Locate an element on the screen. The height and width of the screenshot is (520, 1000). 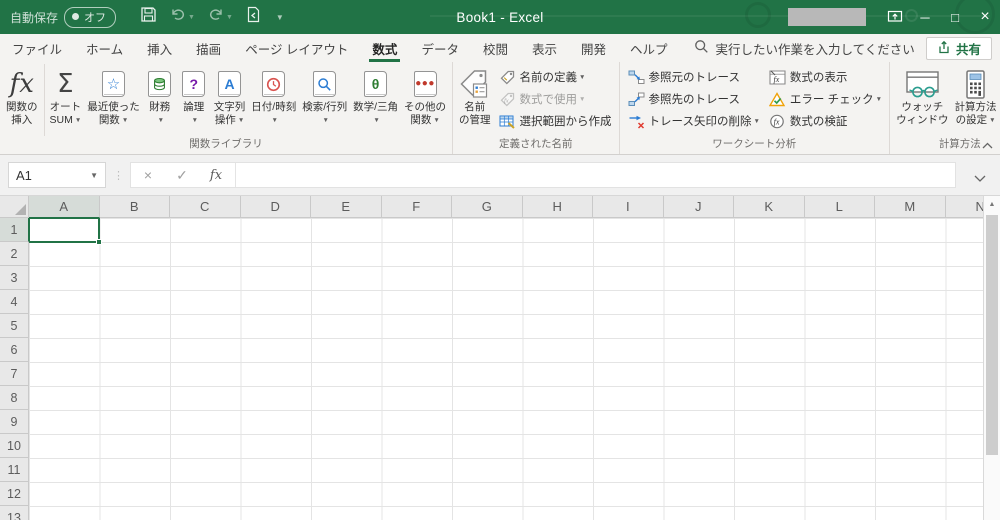
autosum-button: Σ オート SUM ▼ is located at coordinates (66, 100).